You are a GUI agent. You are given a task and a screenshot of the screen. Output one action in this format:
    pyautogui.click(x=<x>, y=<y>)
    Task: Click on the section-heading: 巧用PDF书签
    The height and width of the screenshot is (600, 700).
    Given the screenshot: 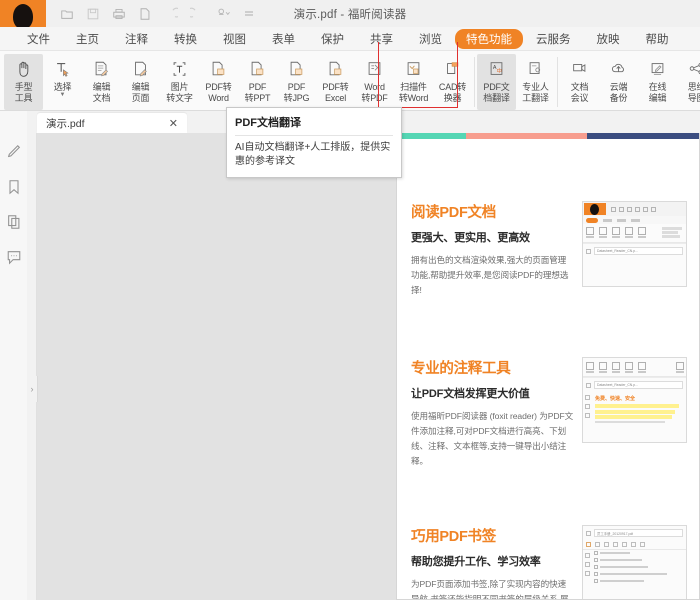 What is the action you would take?
    pyautogui.click(x=453, y=537)
    